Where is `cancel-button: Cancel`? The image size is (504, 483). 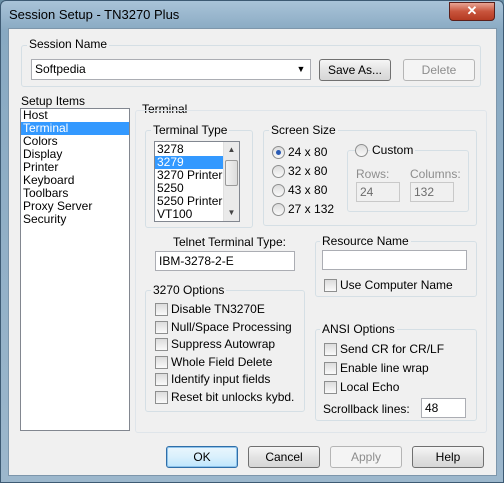 cancel-button: Cancel is located at coordinates (284, 457).